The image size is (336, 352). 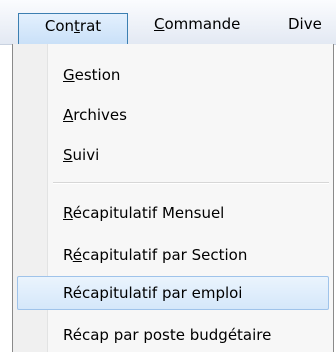 I want to click on menu-item-gestion-mnemonic: G, so click(x=69, y=75).